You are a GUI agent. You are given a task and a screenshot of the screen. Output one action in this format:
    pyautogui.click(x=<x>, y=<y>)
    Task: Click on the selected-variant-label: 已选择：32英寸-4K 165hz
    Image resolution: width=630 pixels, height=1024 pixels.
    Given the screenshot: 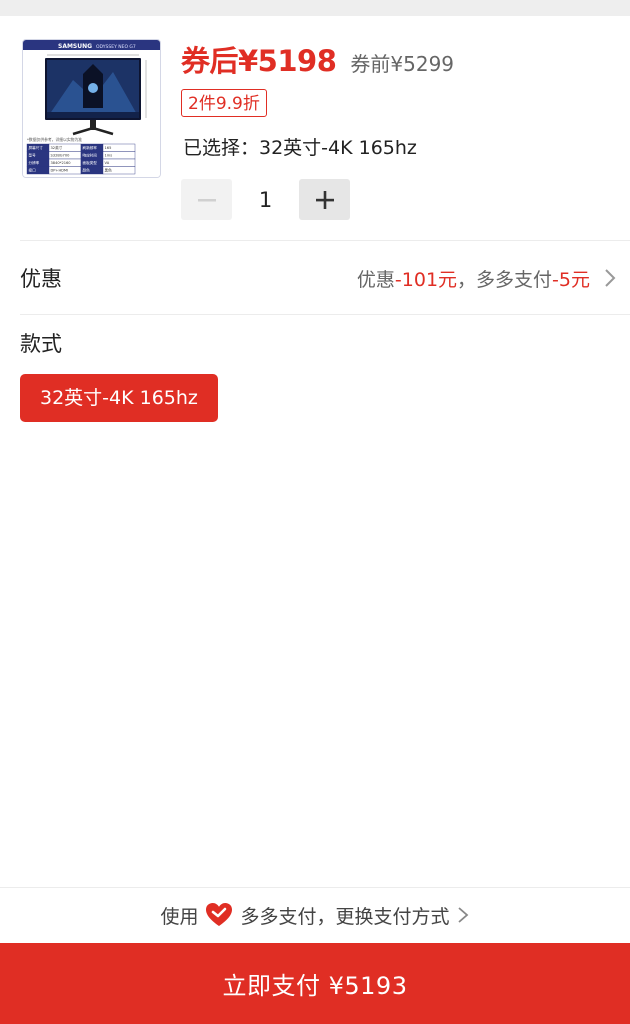 What is the action you would take?
    pyautogui.click(x=300, y=148)
    